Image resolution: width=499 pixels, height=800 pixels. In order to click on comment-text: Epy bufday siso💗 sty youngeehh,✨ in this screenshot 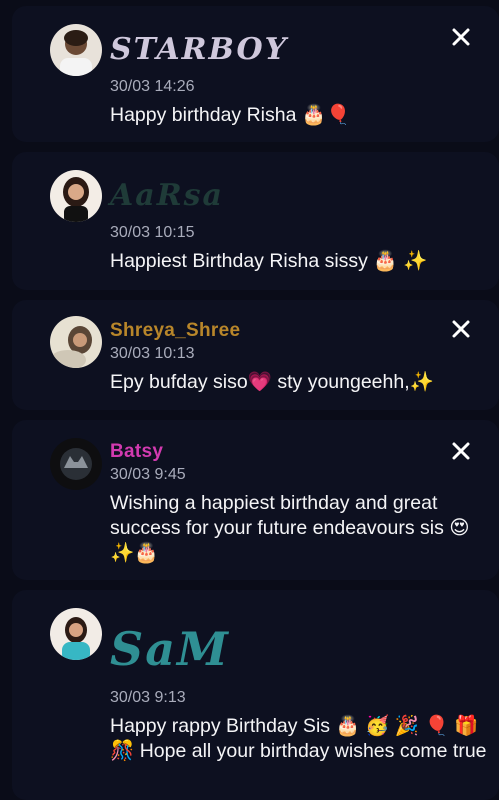, I will do `click(272, 382)`.